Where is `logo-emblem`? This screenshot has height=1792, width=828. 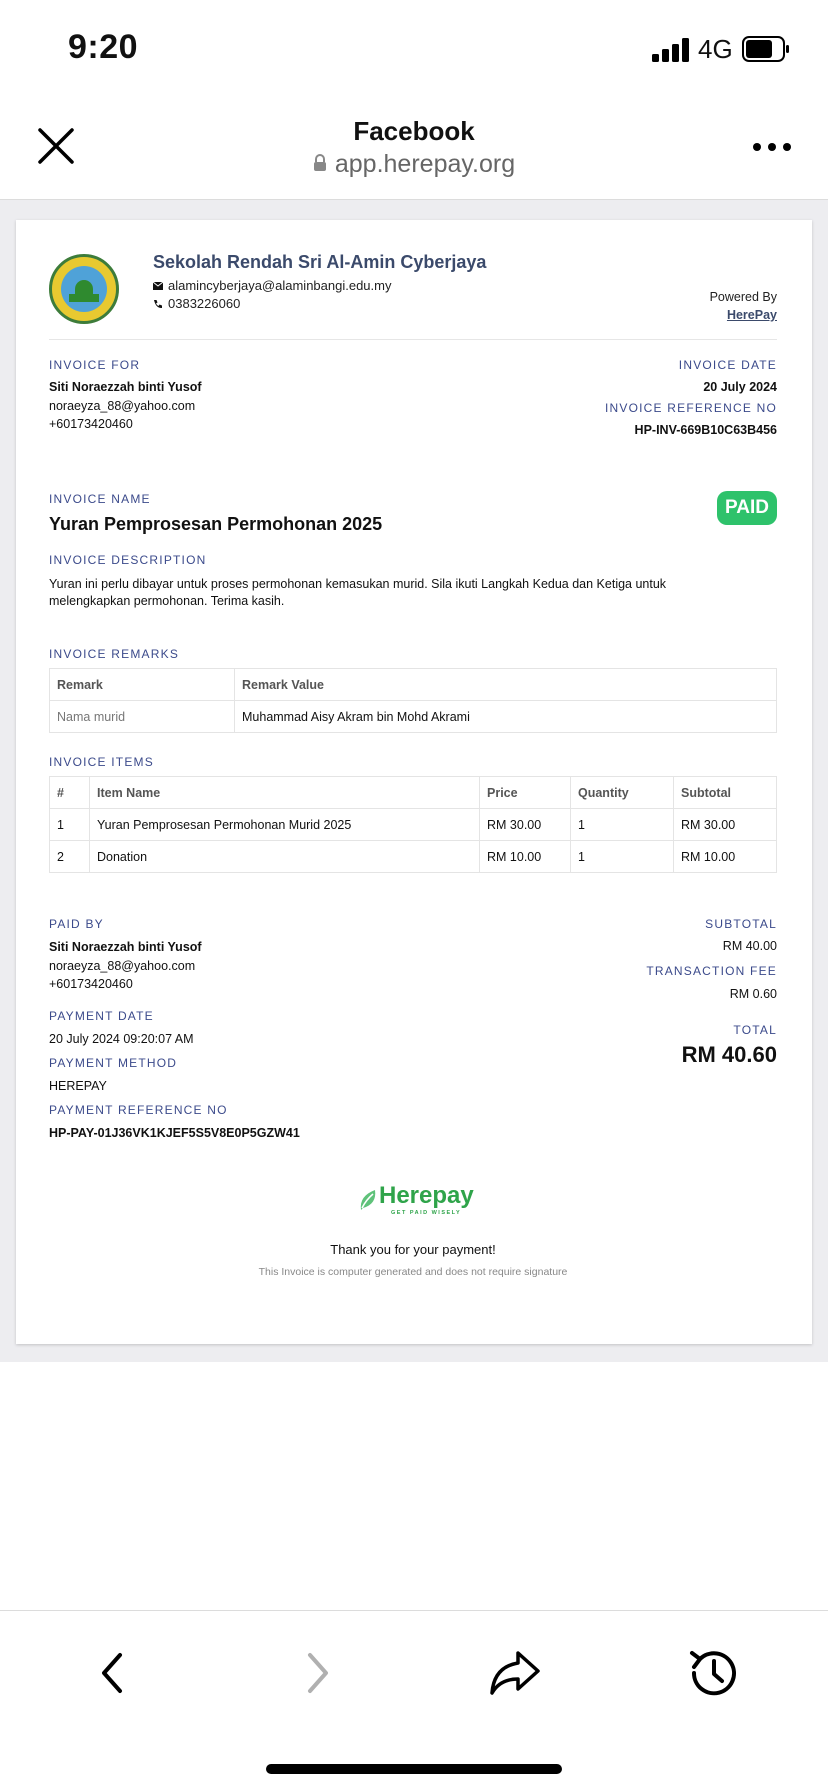 logo-emblem is located at coordinates (84, 289).